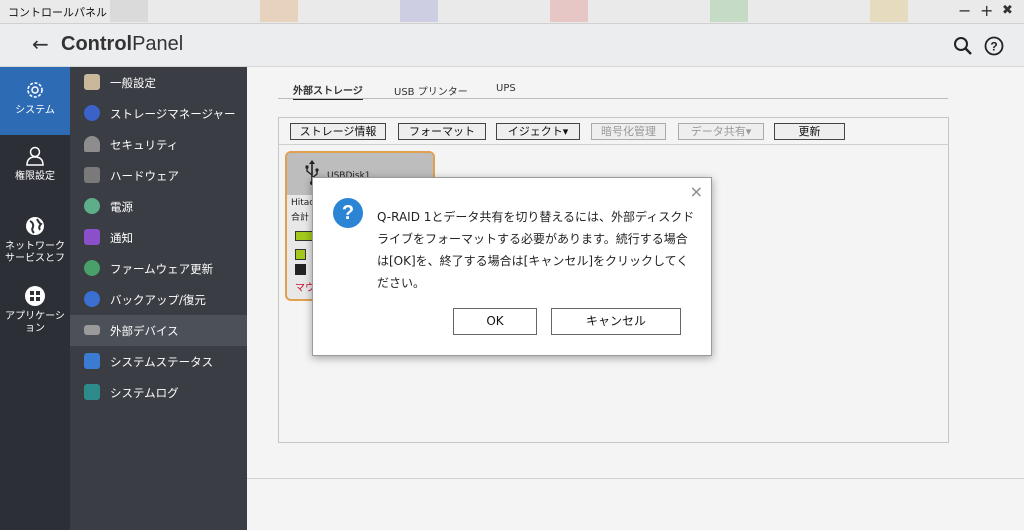 This screenshot has height=530, width=1024. I want to click on submenu-item-storage-manager: ストレージマネージャー, so click(158, 113).